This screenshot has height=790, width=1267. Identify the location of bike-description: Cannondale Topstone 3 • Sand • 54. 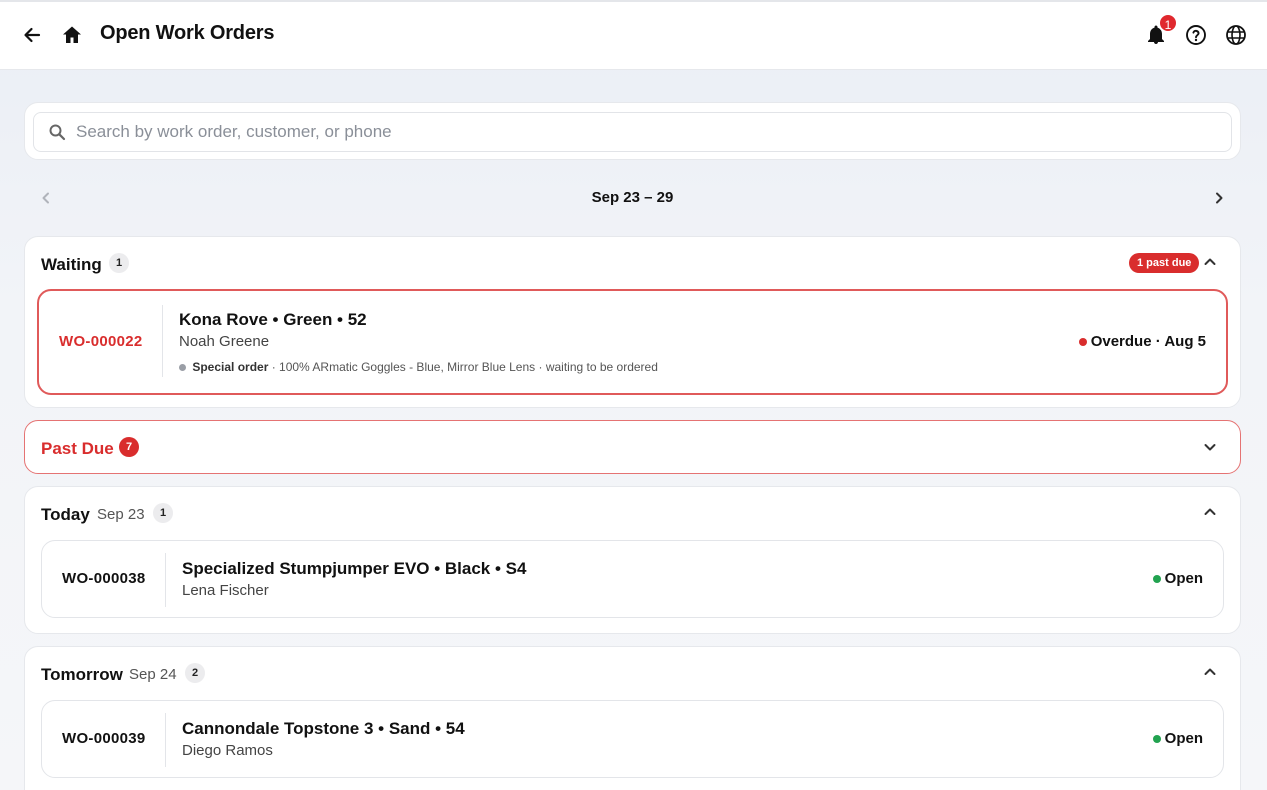
(323, 728).